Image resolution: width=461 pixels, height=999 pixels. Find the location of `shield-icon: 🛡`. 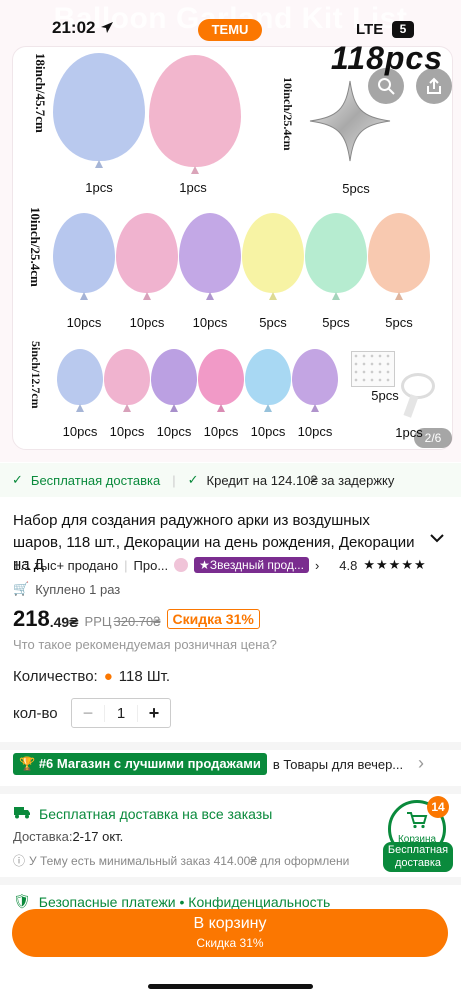

shield-icon: 🛡 is located at coordinates (22, 901).